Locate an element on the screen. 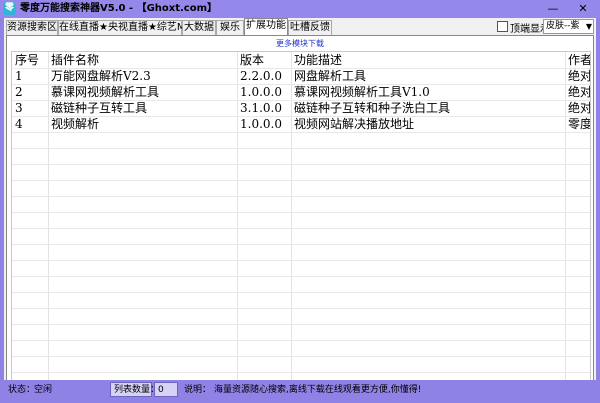 Image resolution: width=600 pixels, height=403 pixels. status-count-label: 列表数量： is located at coordinates (137, 390).